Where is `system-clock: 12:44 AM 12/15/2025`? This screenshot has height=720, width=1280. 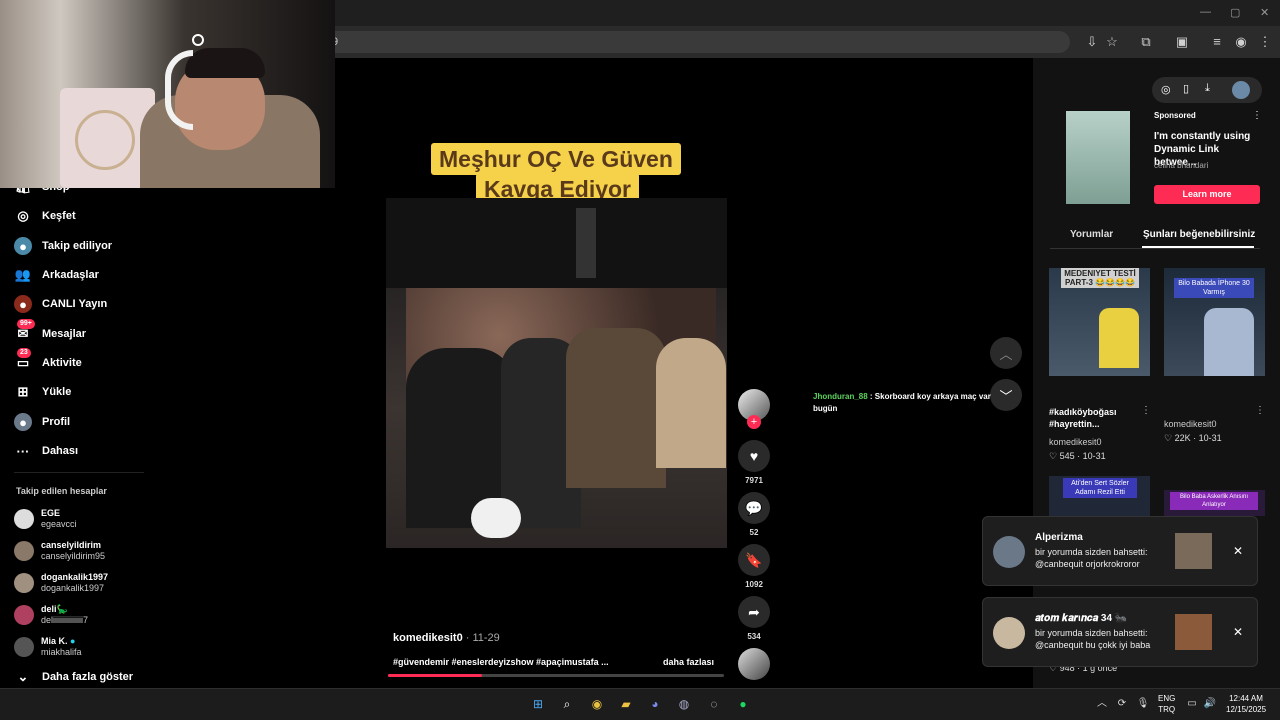
system-clock: 12:44 AM 12/15/2025 is located at coordinates (1246, 704).